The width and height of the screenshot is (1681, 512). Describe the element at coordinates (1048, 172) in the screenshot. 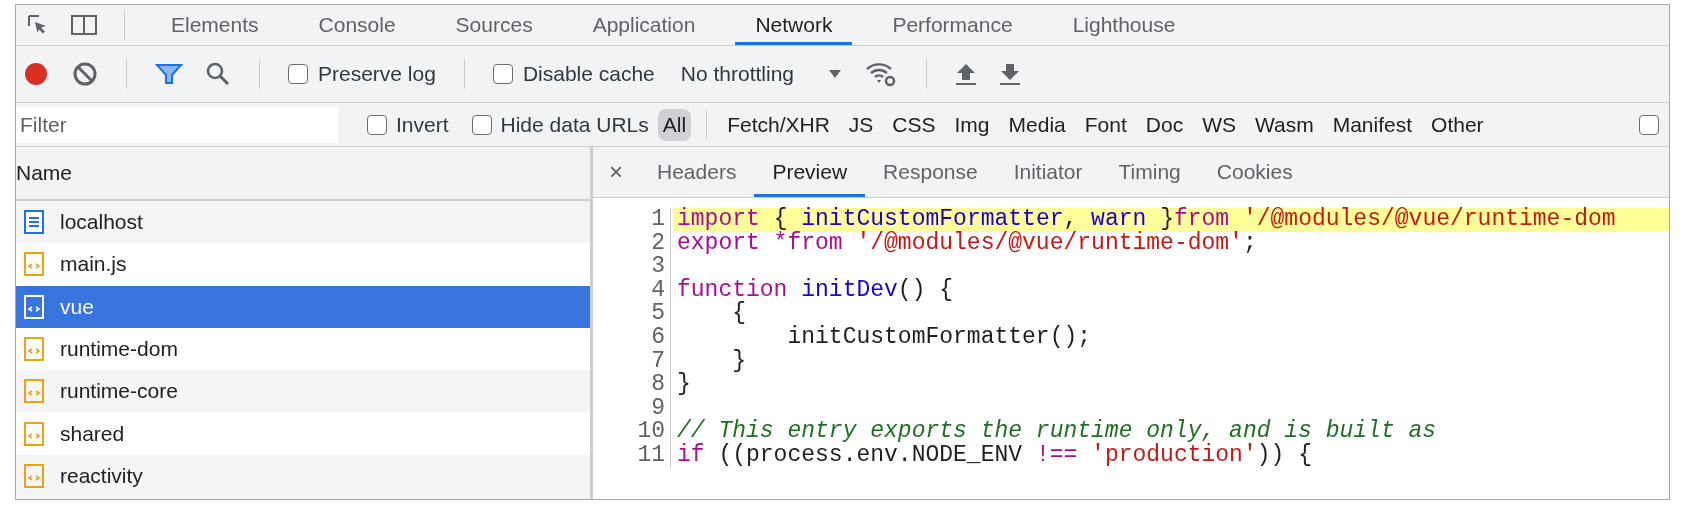

I see `detail-tab: Initiator` at that location.